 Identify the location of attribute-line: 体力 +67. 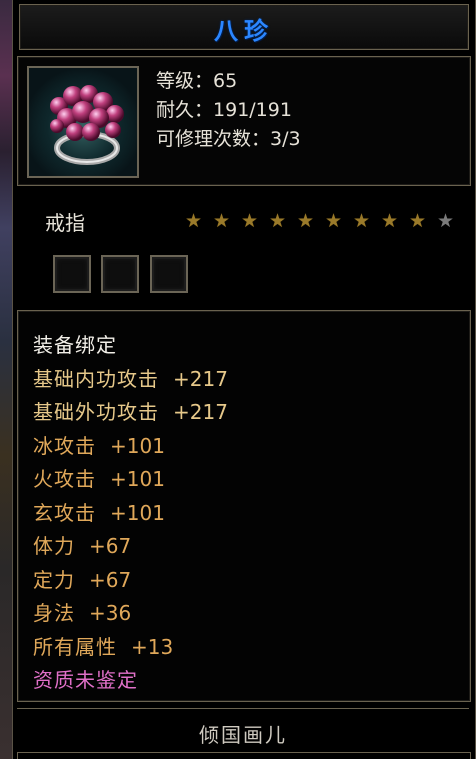
(130, 547).